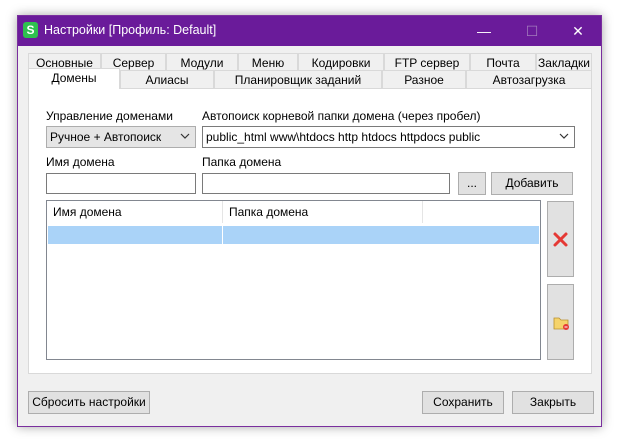 The width and height of the screenshot is (624, 447). Describe the element at coordinates (532, 183) in the screenshot. I see `add-button: Добавить` at that location.